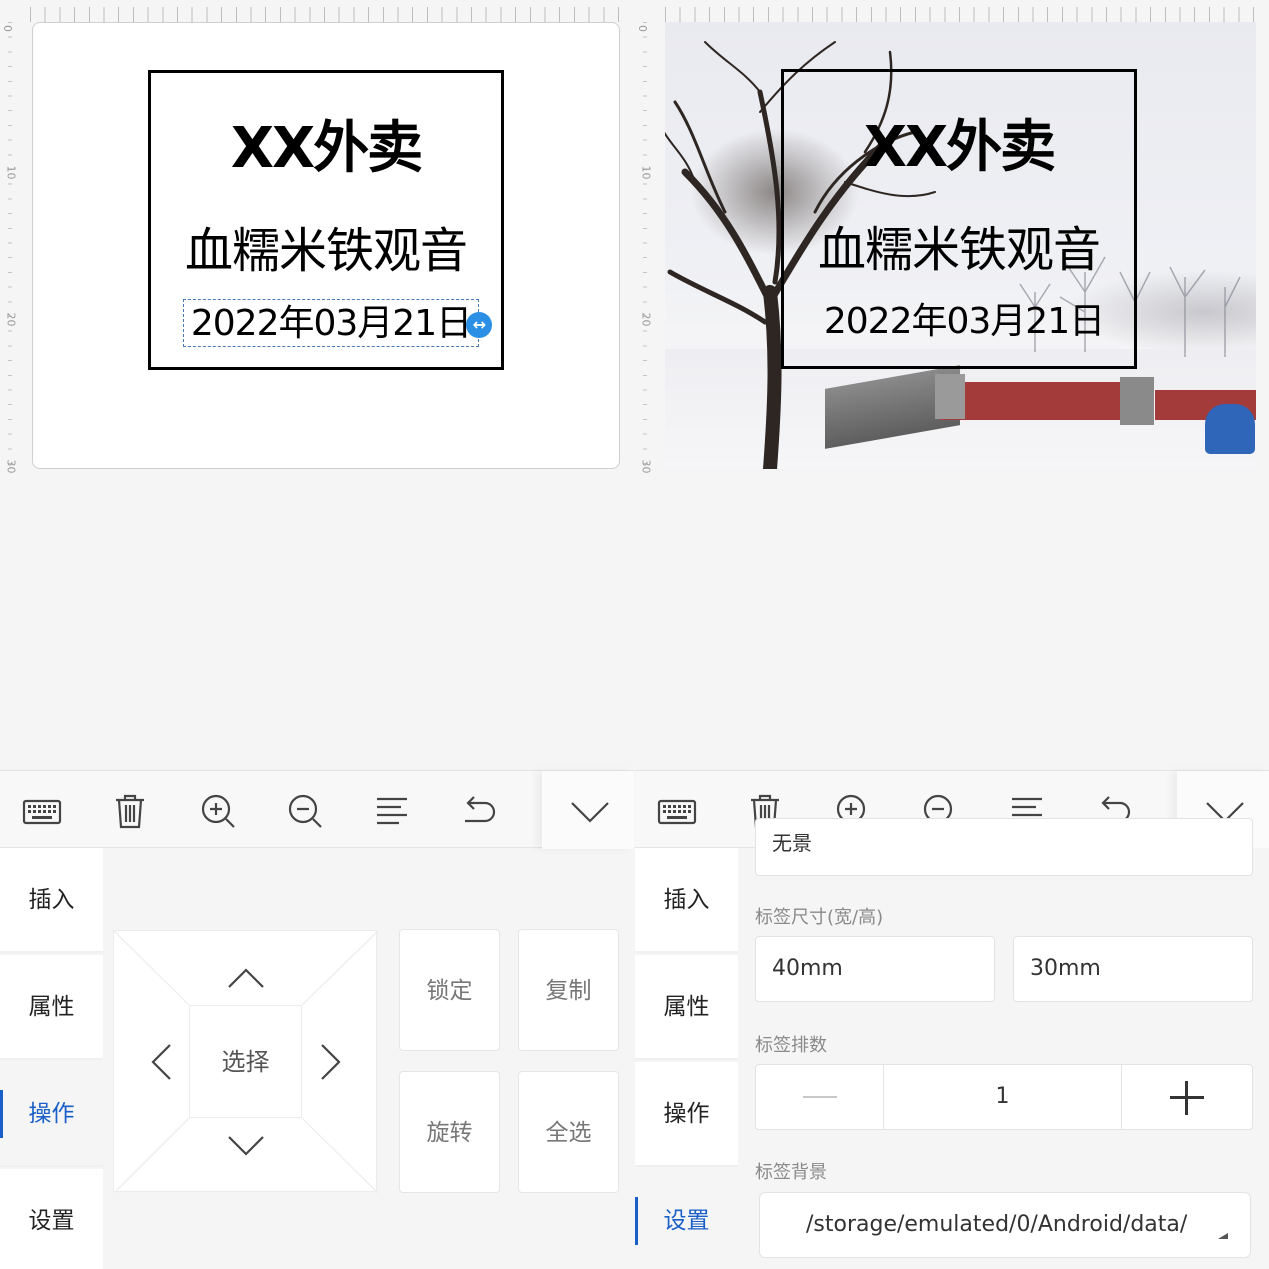 The image size is (1269, 1269). Describe the element at coordinates (964, 322) in the screenshot. I see `label-date-text: 2022年03月21日` at that location.